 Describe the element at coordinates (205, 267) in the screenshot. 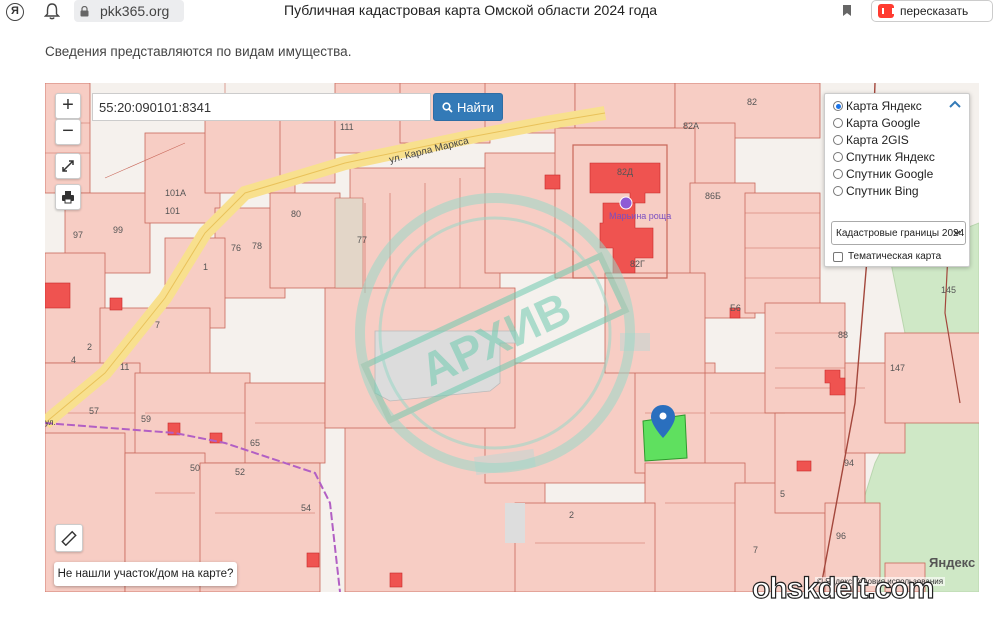

I see `house-number-label: 1` at that location.